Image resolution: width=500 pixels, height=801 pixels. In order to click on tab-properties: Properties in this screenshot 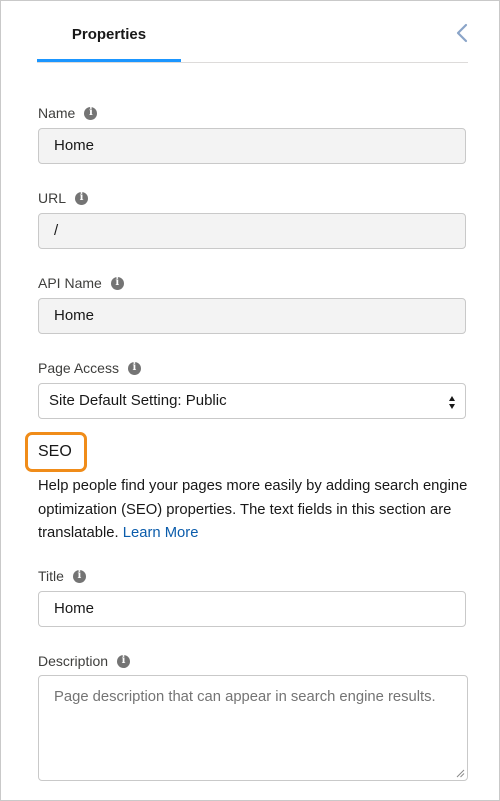, I will do `click(109, 31)`.